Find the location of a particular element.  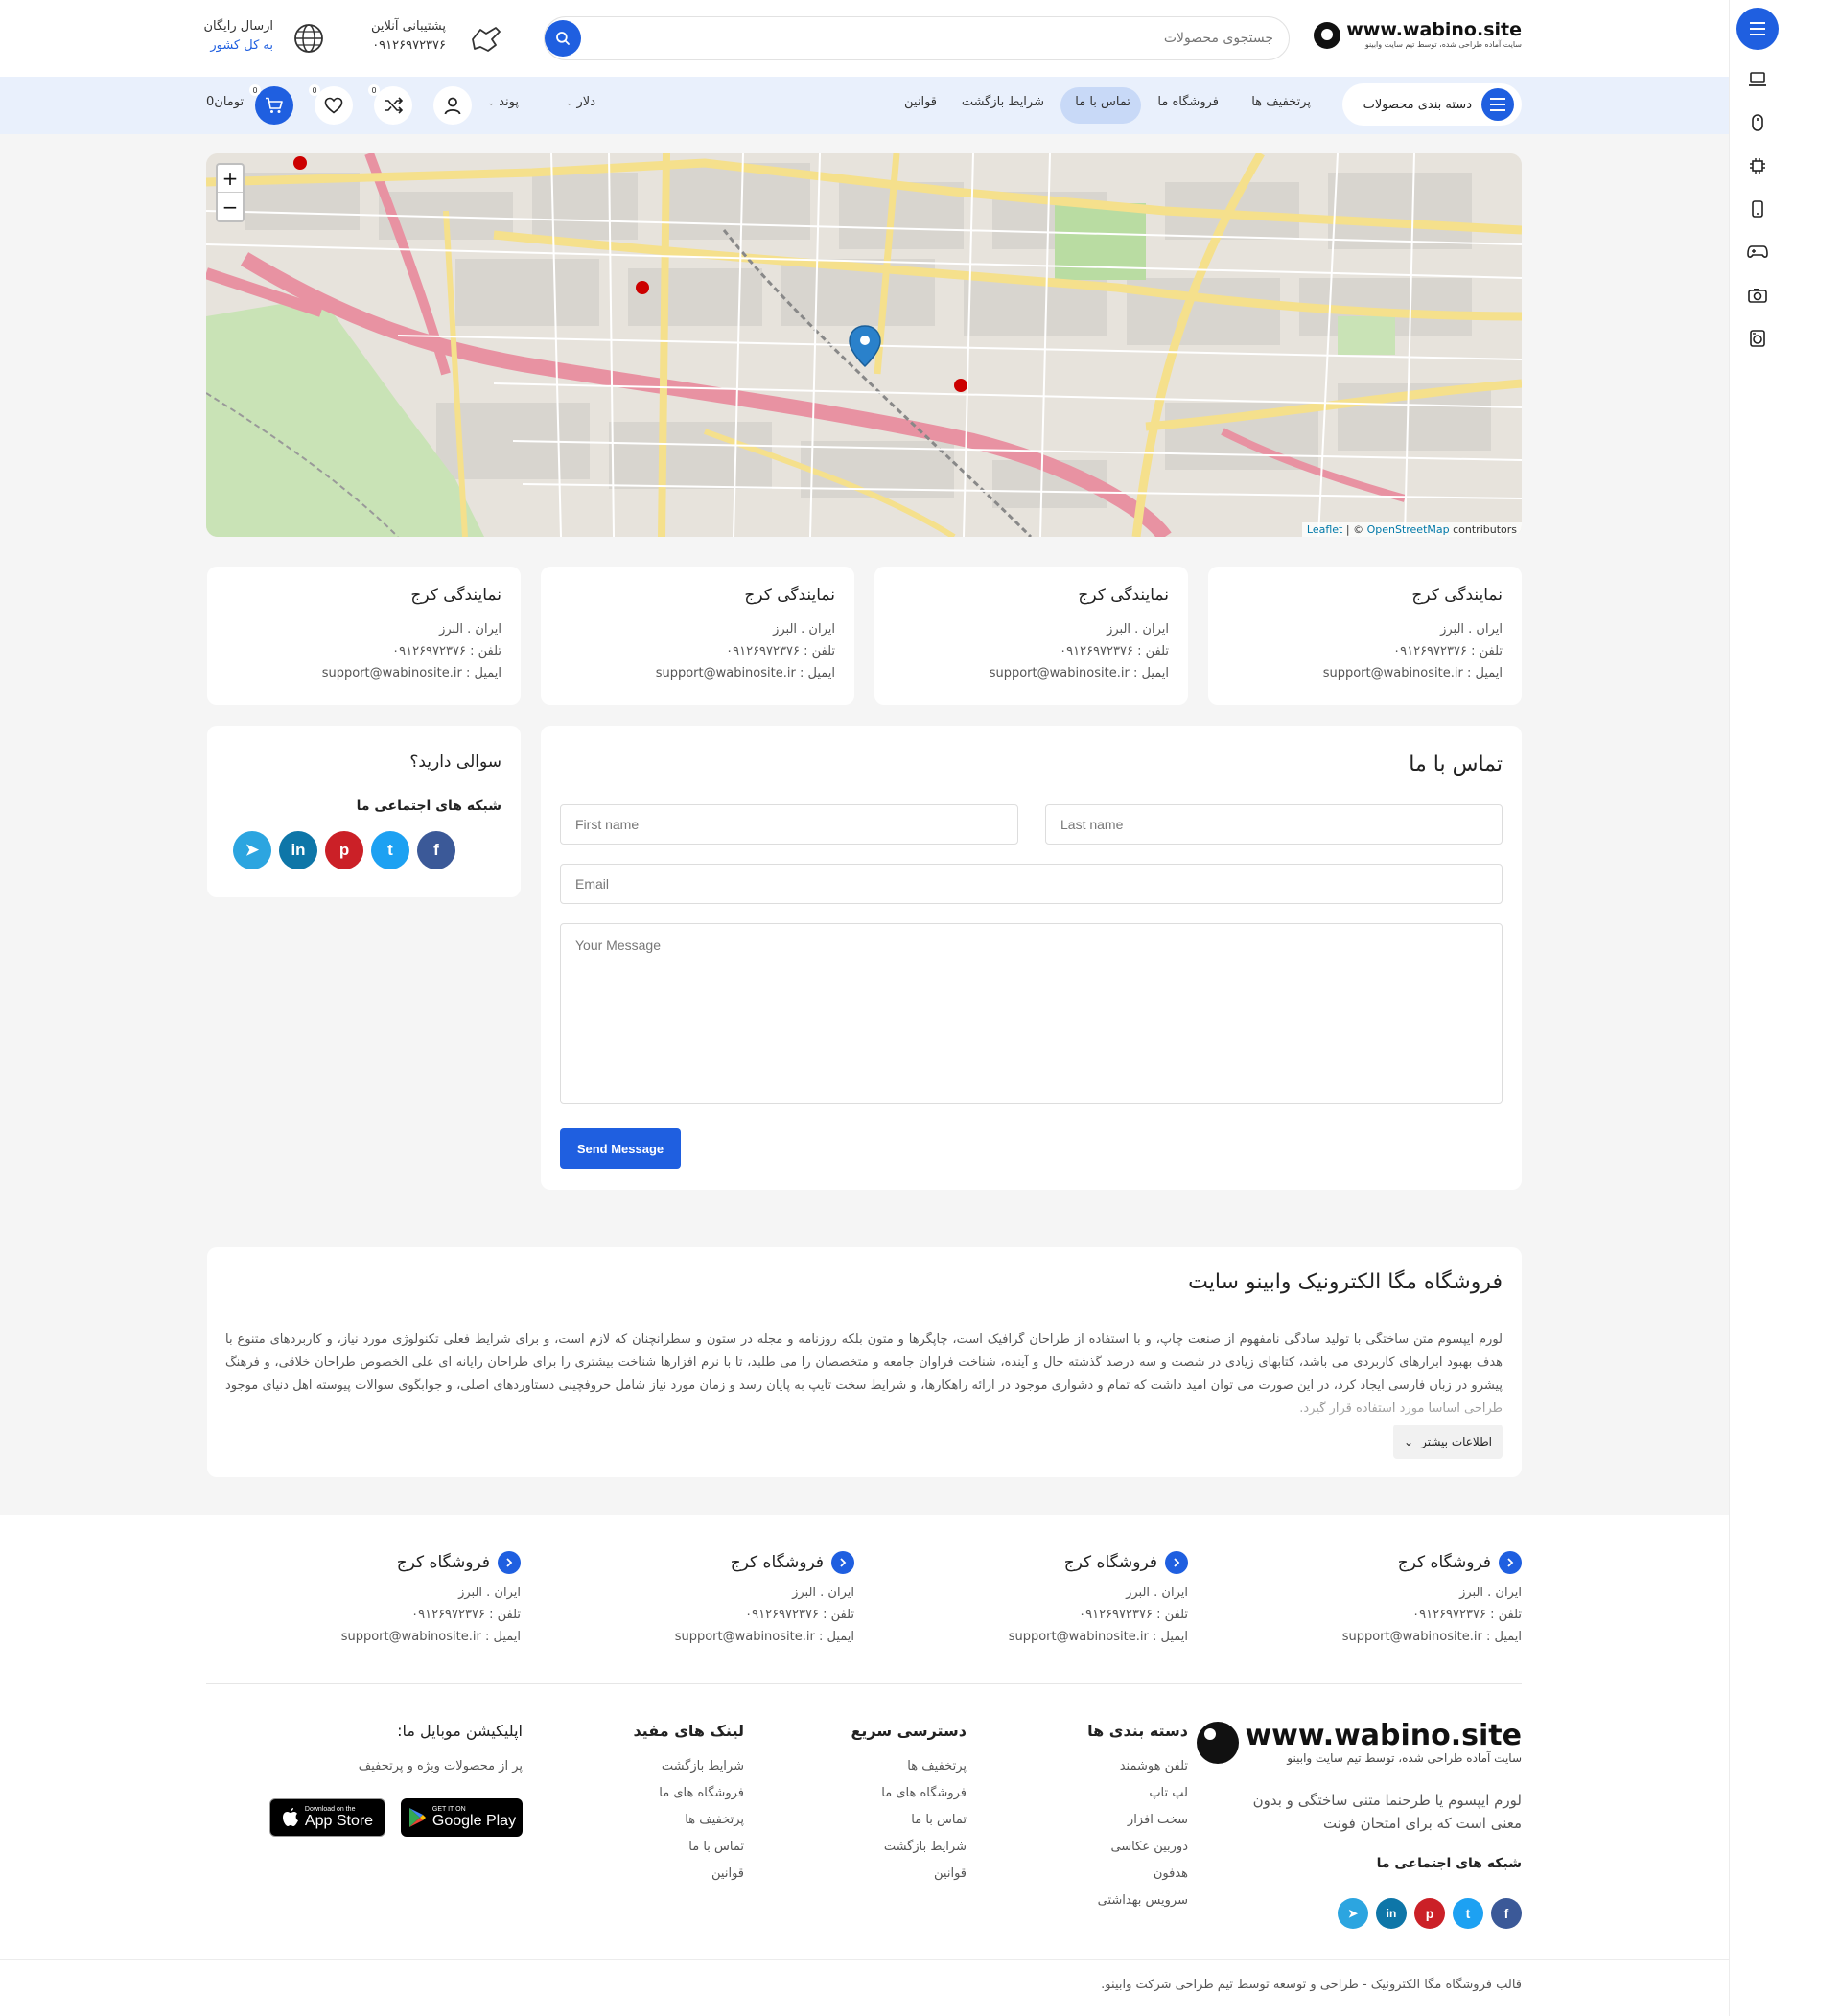

footer-link: دوربین عکاسی is located at coordinates (1137, 1847).